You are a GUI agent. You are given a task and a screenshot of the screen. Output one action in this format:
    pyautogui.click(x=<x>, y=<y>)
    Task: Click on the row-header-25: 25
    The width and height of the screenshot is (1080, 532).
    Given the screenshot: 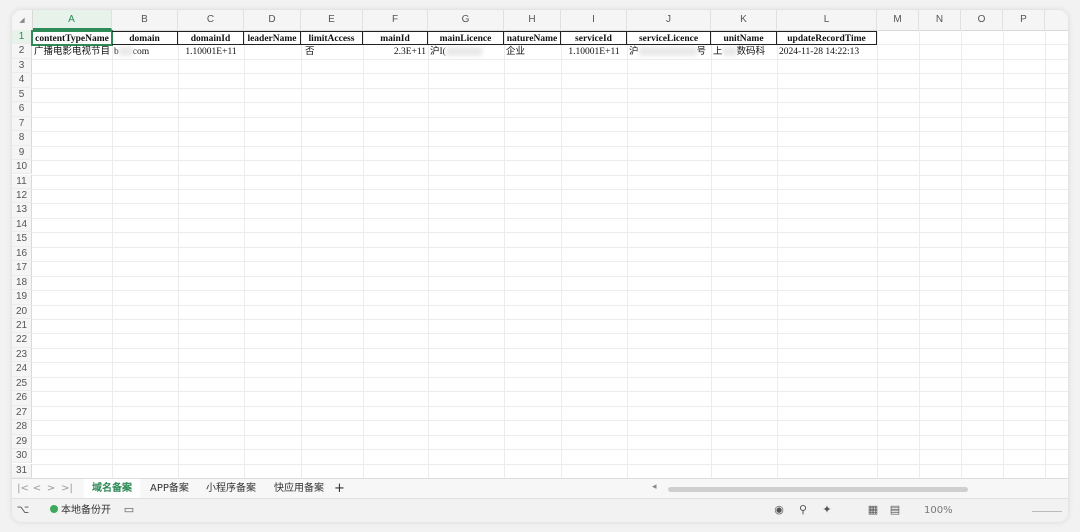 What is the action you would take?
    pyautogui.click(x=22, y=384)
    